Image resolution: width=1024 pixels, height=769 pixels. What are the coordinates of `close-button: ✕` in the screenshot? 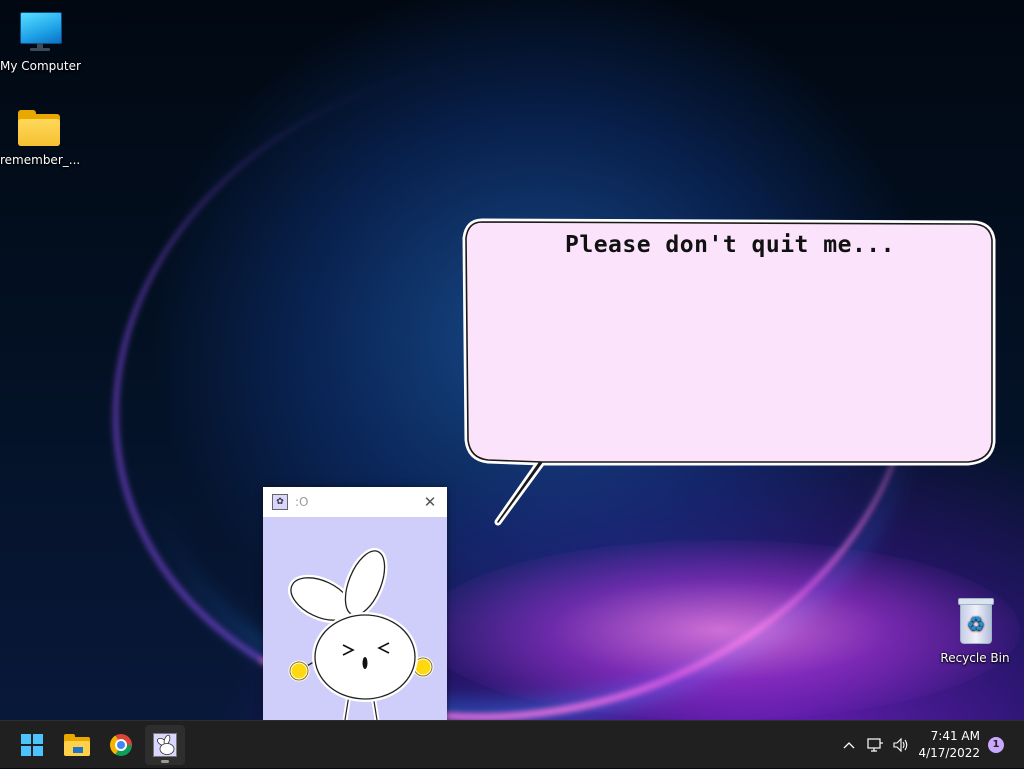 It's located at (430, 502).